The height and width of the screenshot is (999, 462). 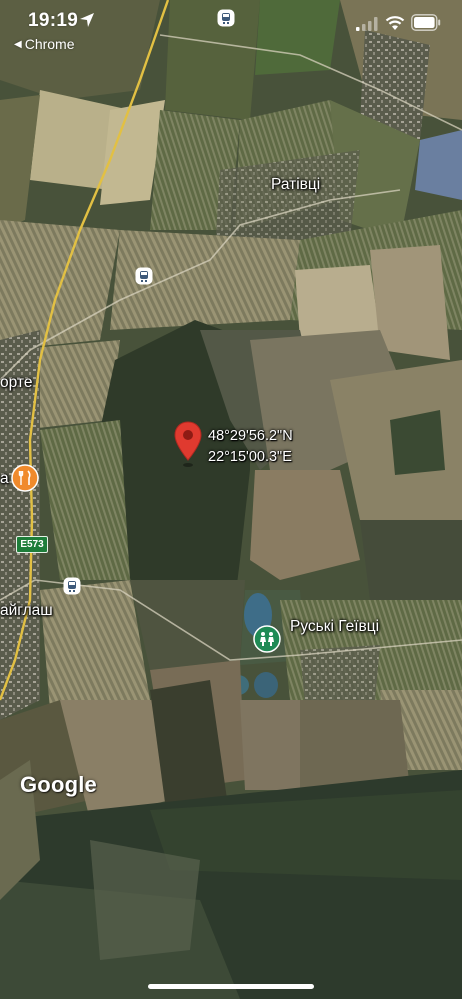 What do you see at coordinates (250, 436) in the screenshot?
I see `pin-latitude: 48°29'56.2"N` at bounding box center [250, 436].